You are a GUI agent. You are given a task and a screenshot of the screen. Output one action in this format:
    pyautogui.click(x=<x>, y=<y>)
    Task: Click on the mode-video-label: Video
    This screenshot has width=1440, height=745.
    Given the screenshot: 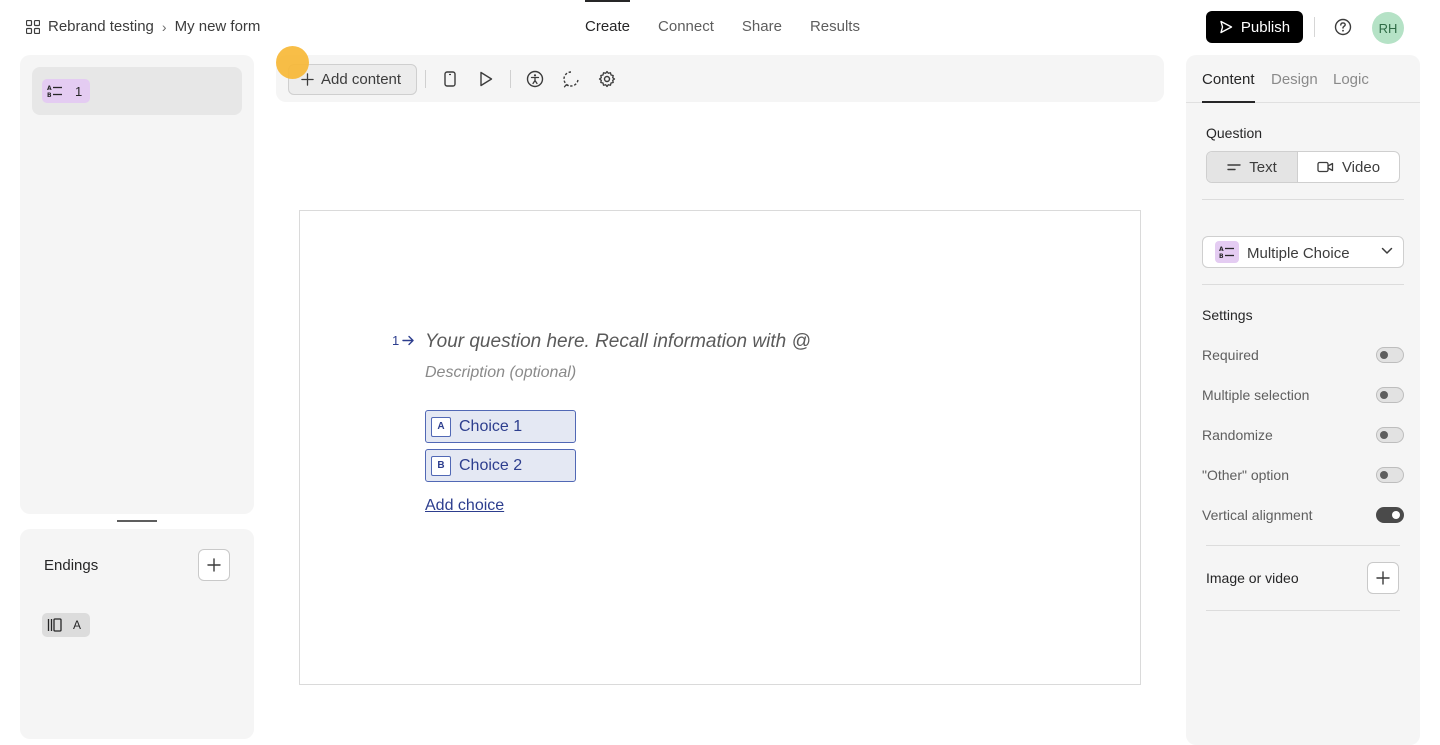 What is the action you would take?
    pyautogui.click(x=1361, y=167)
    